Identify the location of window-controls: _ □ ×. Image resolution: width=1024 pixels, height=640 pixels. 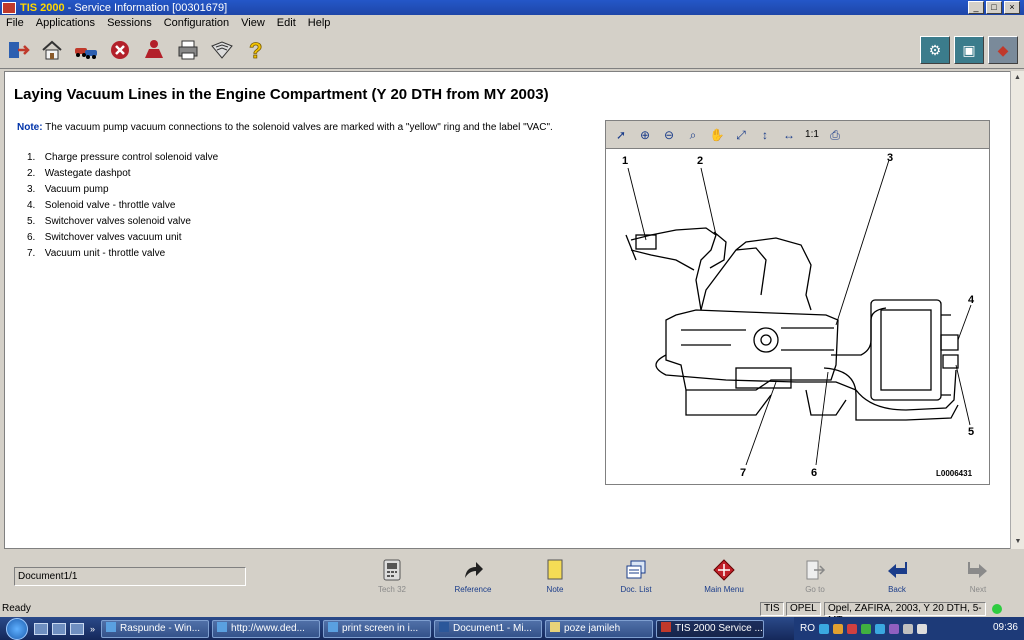
(994, 7).